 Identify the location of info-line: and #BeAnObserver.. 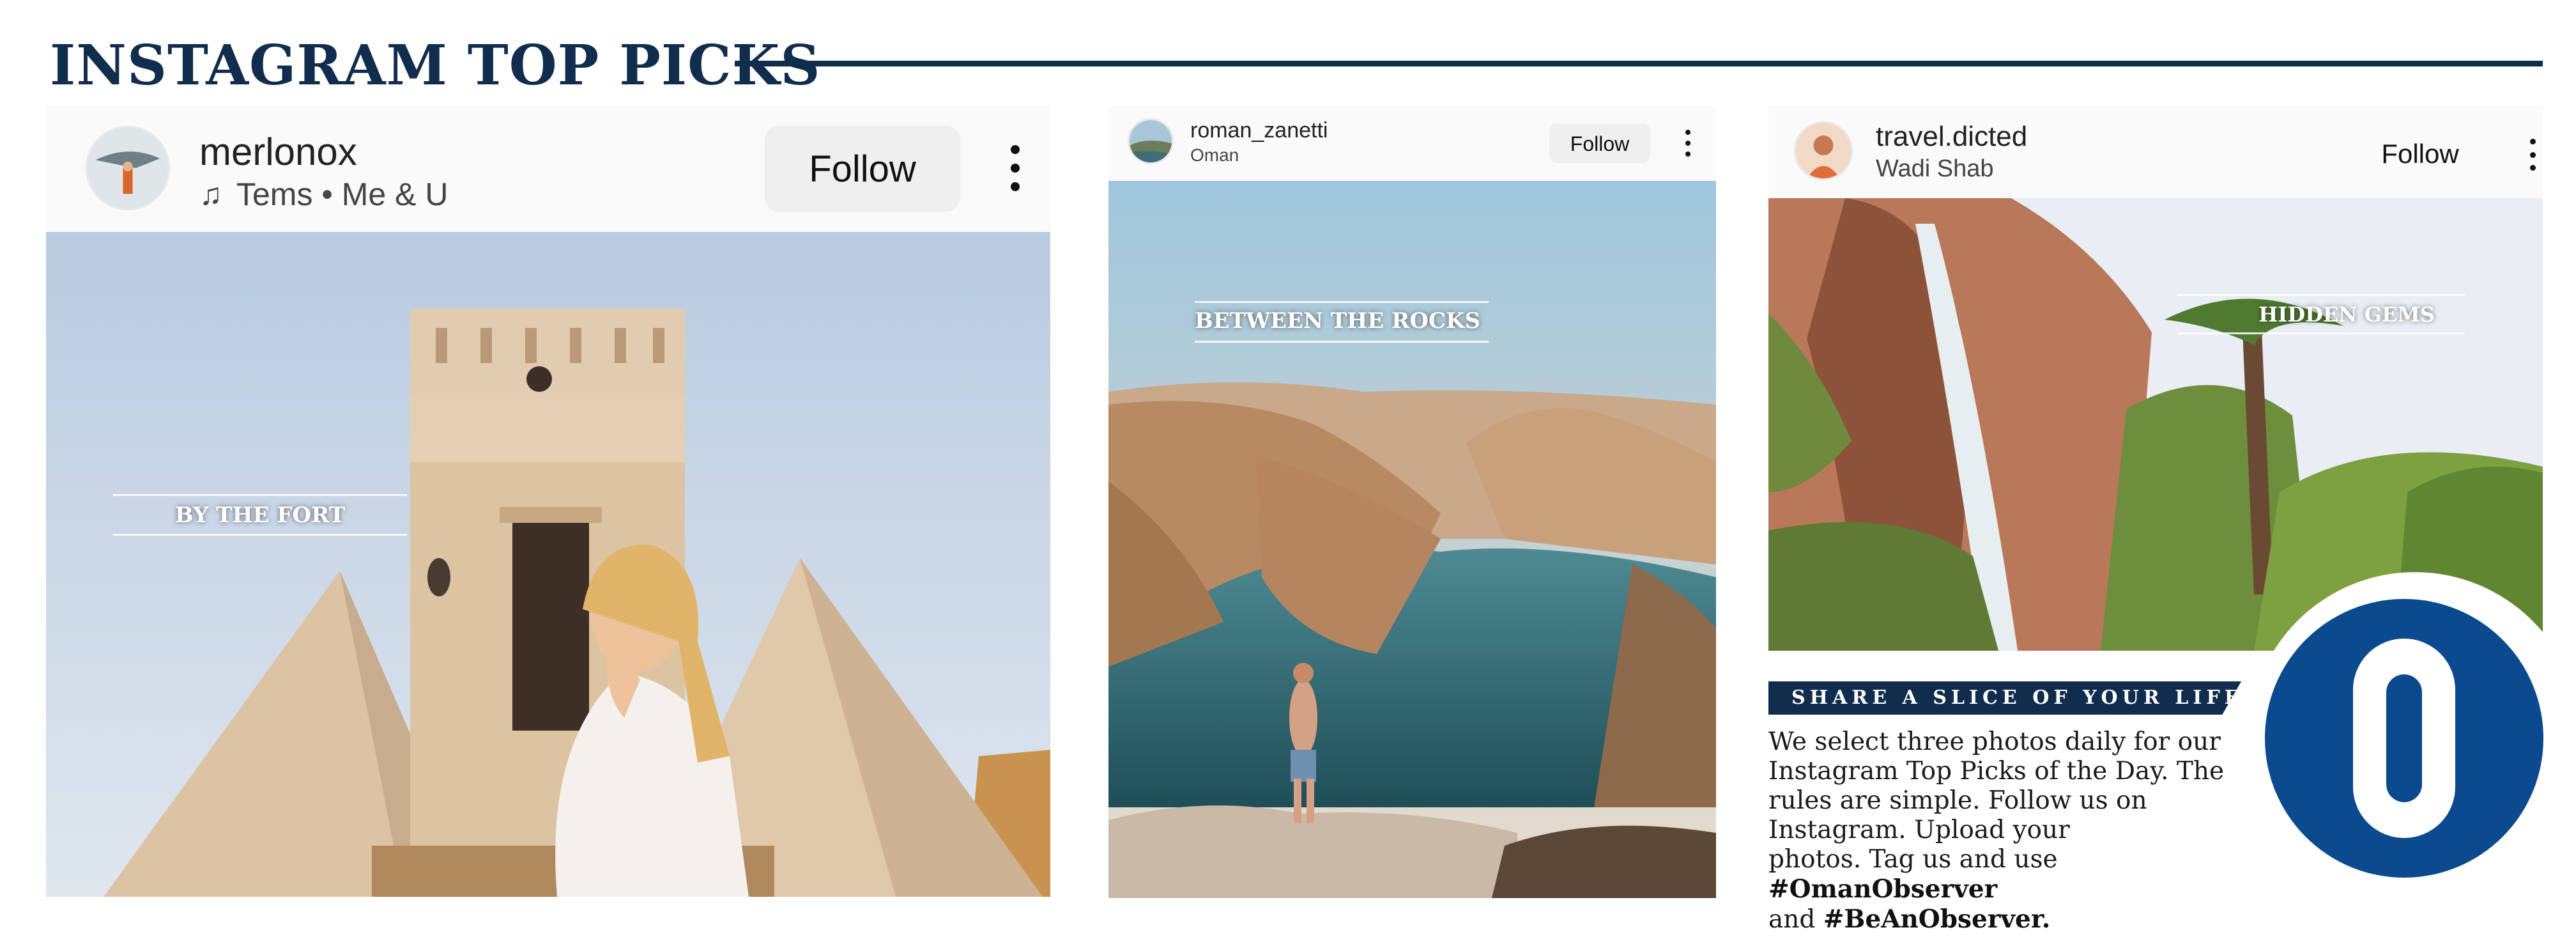
(1909, 919).